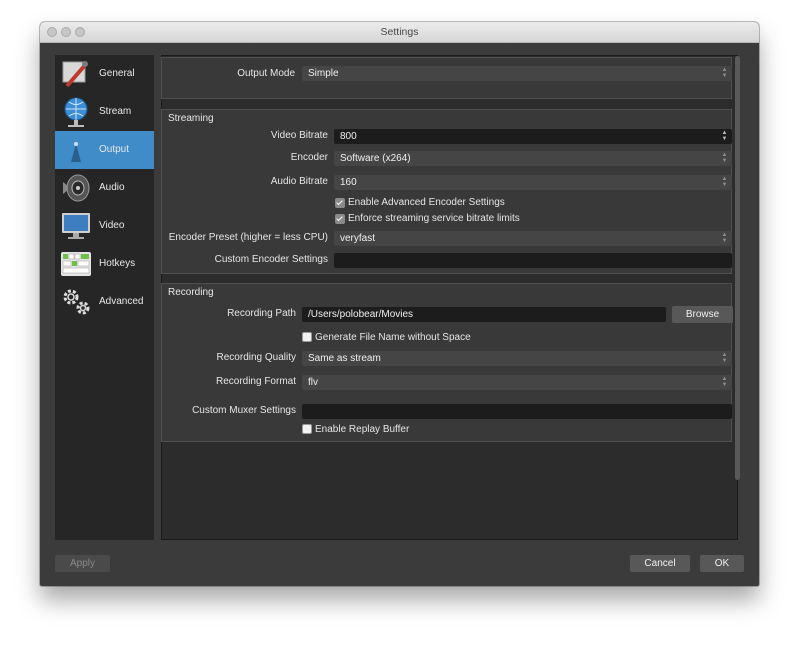 The height and width of the screenshot is (646, 800). I want to click on advanced-encoder-label: Enable Advanced Encoder Settings, so click(426, 202).